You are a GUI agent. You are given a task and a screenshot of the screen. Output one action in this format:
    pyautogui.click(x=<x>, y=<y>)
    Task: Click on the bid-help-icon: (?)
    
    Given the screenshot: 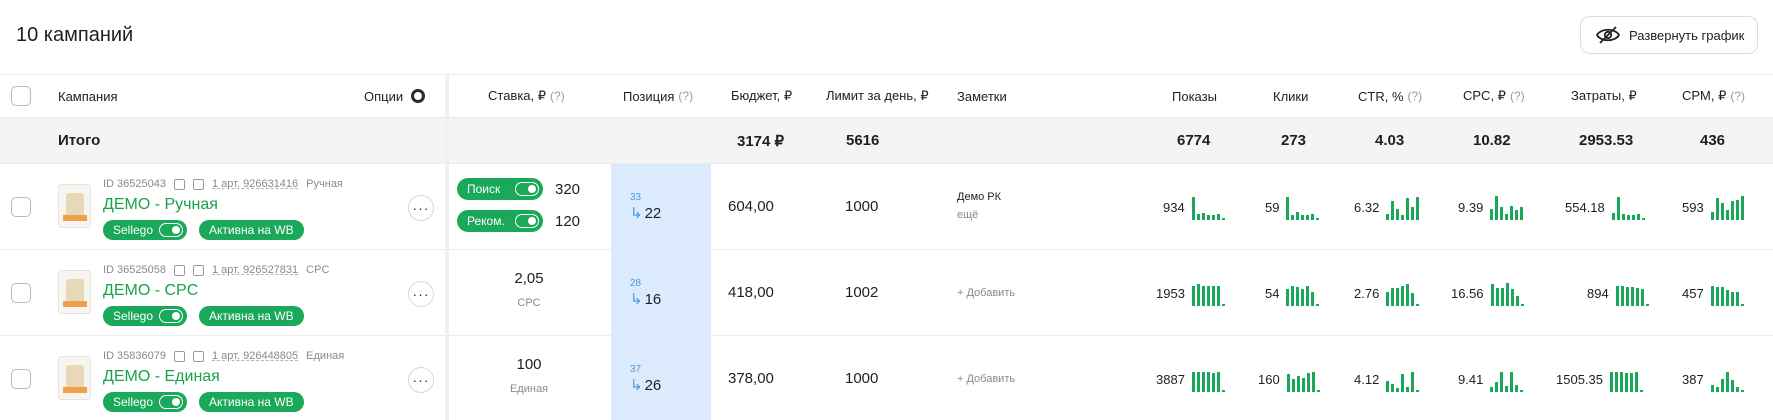 What is the action you would take?
    pyautogui.click(x=557, y=96)
    